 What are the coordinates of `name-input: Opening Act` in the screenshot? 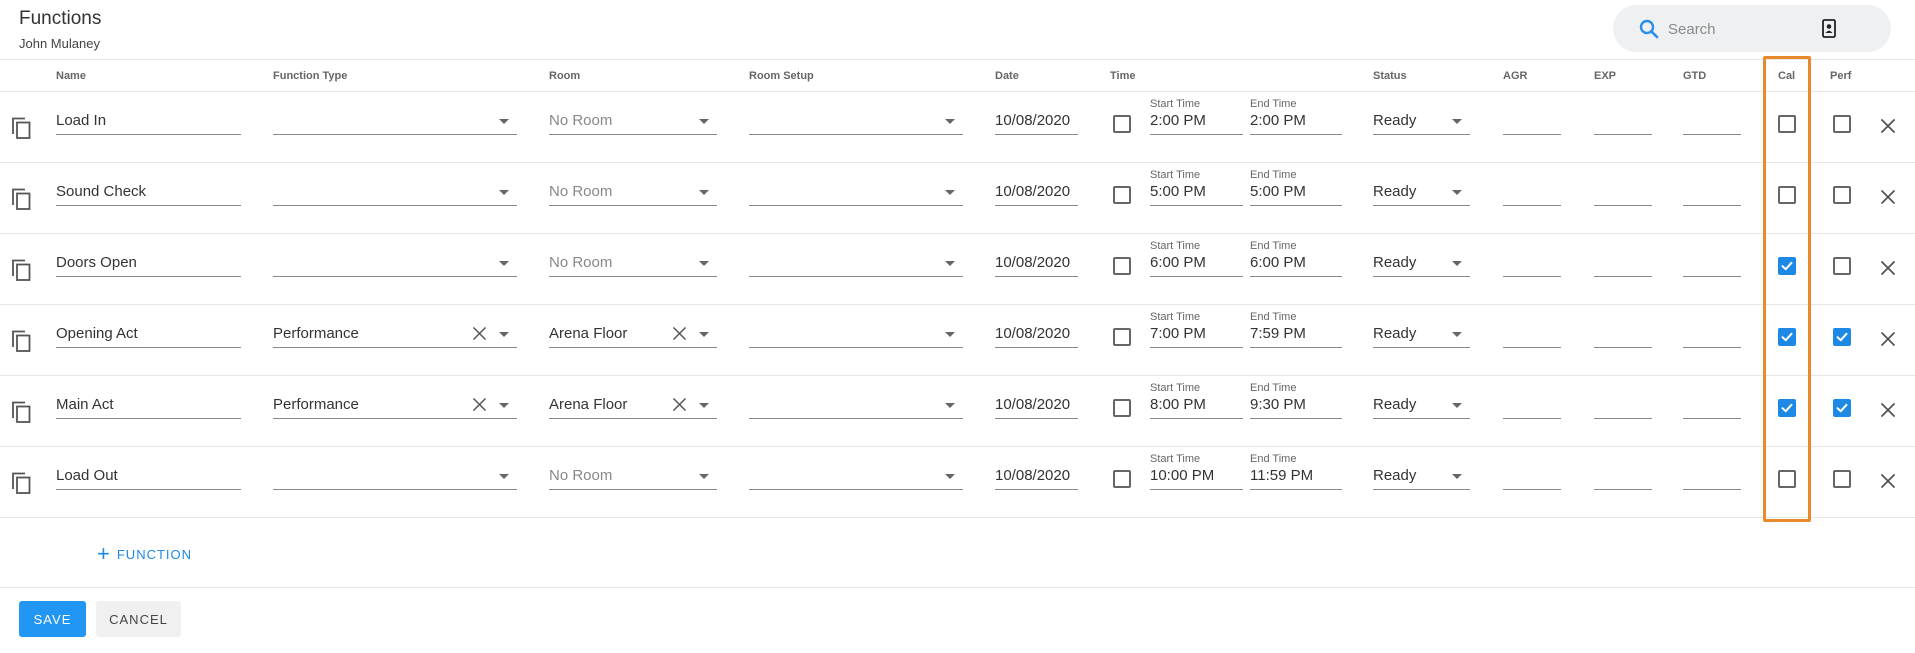 It's located at (148, 333).